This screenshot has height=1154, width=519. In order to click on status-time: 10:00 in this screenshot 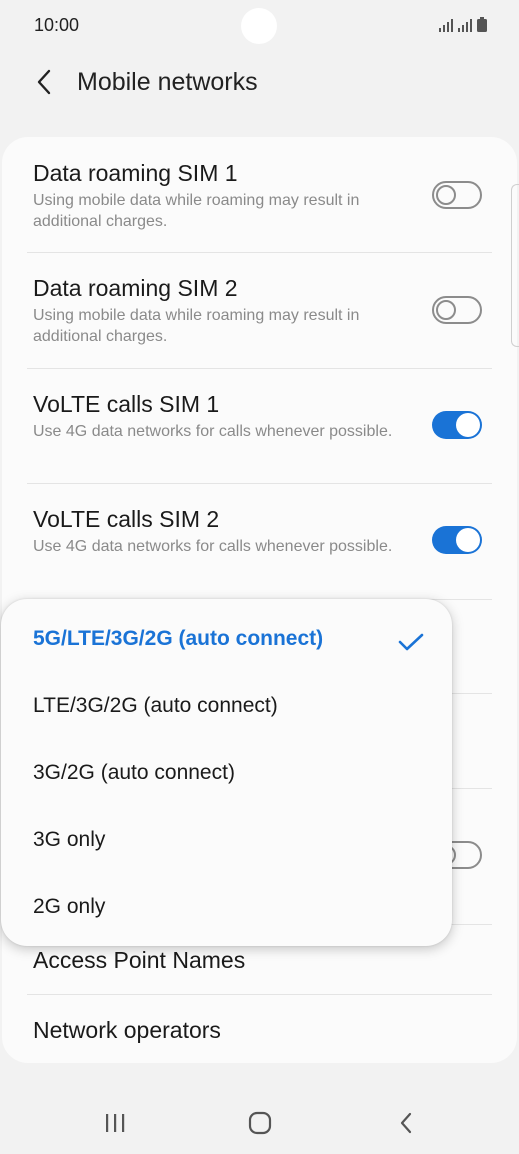, I will do `click(57, 25)`.